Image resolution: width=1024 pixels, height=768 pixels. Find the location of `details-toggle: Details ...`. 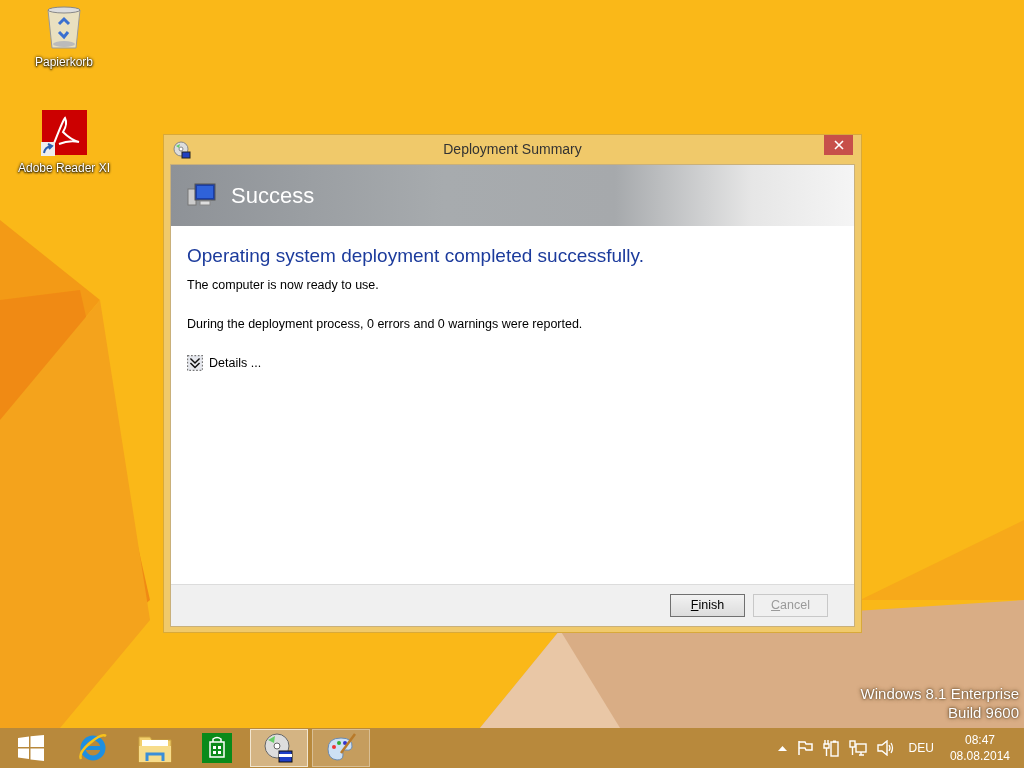

details-toggle: Details ... is located at coordinates (224, 363).